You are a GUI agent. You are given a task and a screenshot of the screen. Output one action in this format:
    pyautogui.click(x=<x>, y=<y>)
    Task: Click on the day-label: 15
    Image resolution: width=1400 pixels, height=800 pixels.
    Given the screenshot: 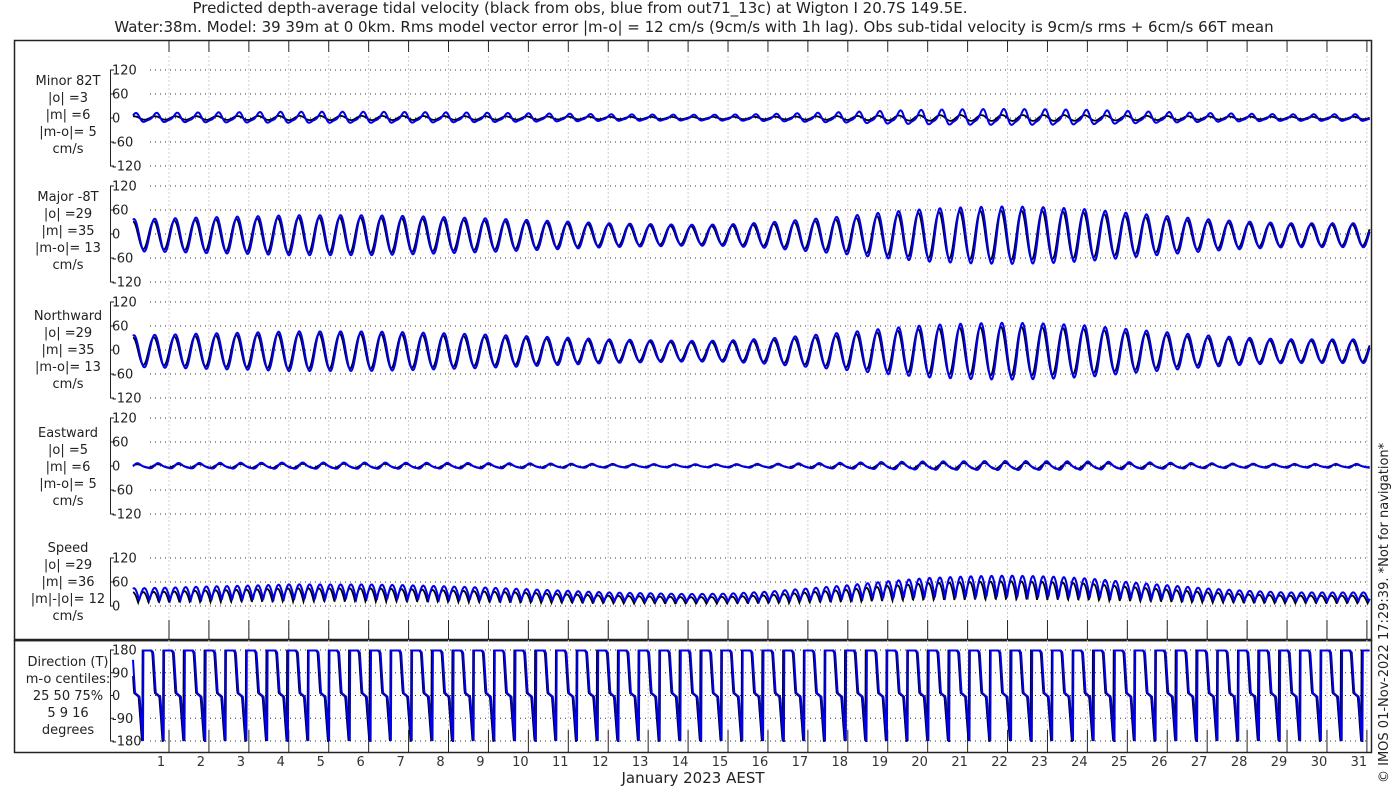 What is the action you would take?
    pyautogui.click(x=720, y=762)
    